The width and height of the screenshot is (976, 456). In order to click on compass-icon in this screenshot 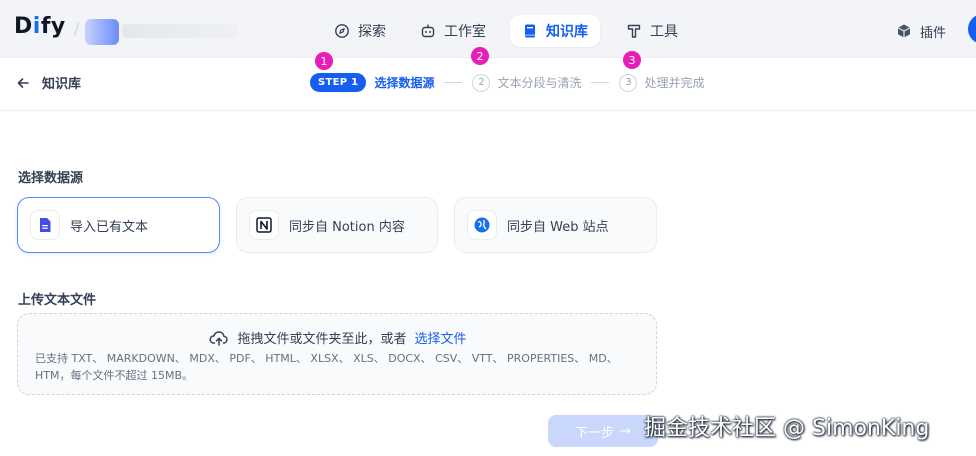, I will do `click(342, 31)`.